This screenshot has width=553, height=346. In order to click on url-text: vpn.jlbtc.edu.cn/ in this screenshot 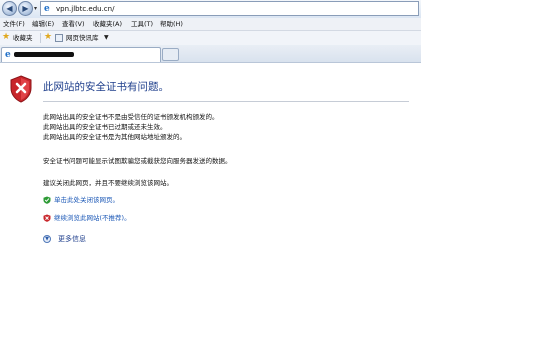, I will do `click(85, 9)`.